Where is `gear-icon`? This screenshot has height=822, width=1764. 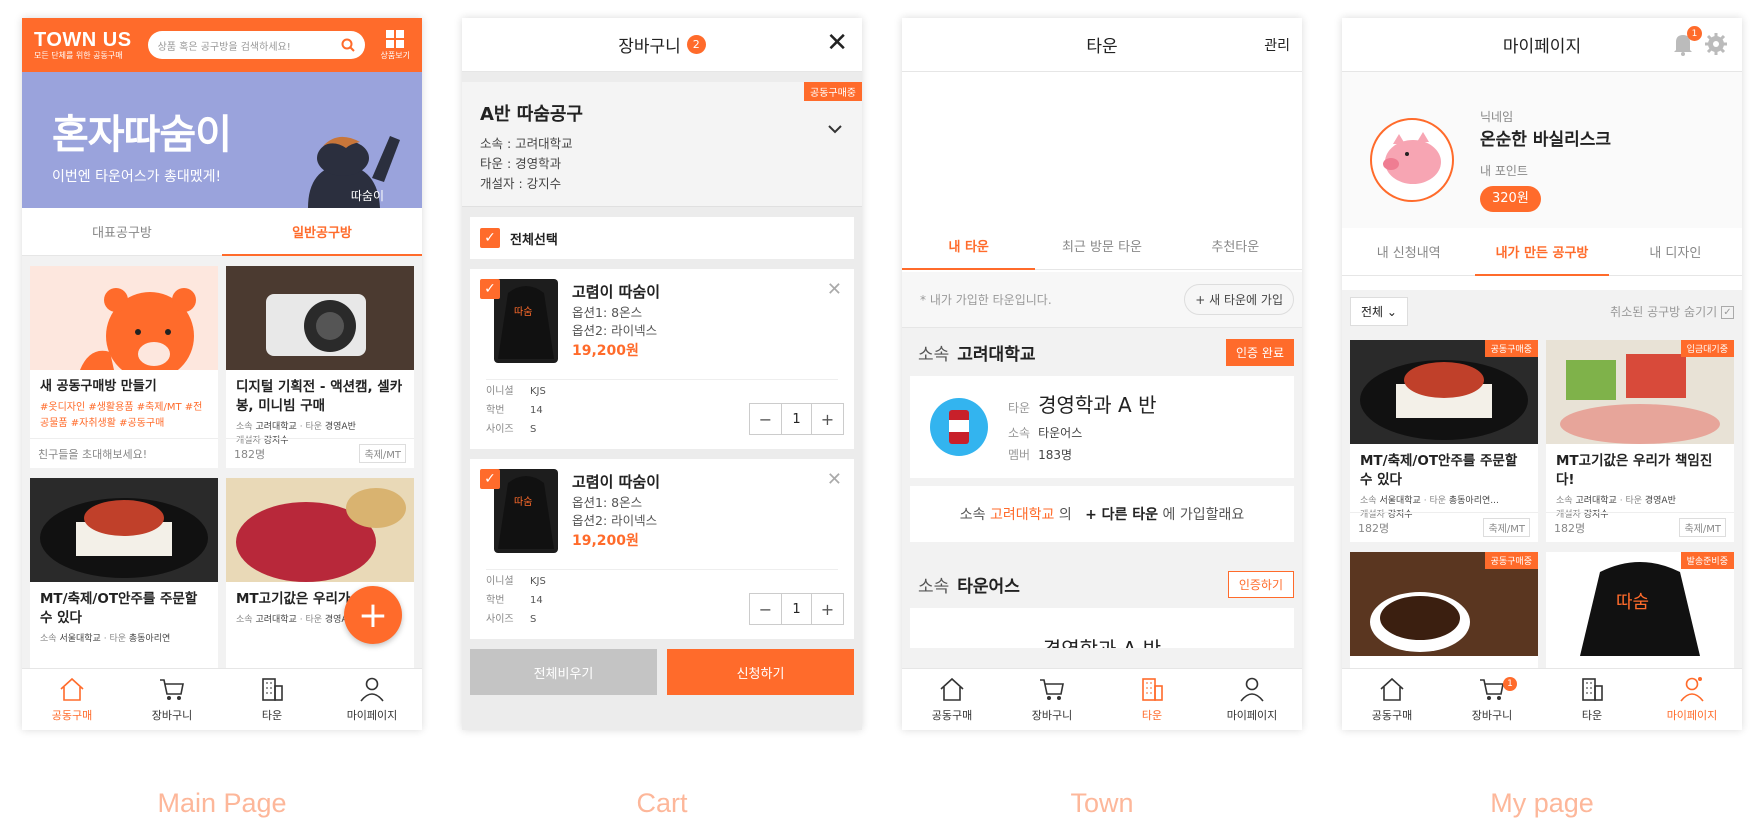
gear-icon is located at coordinates (1716, 44).